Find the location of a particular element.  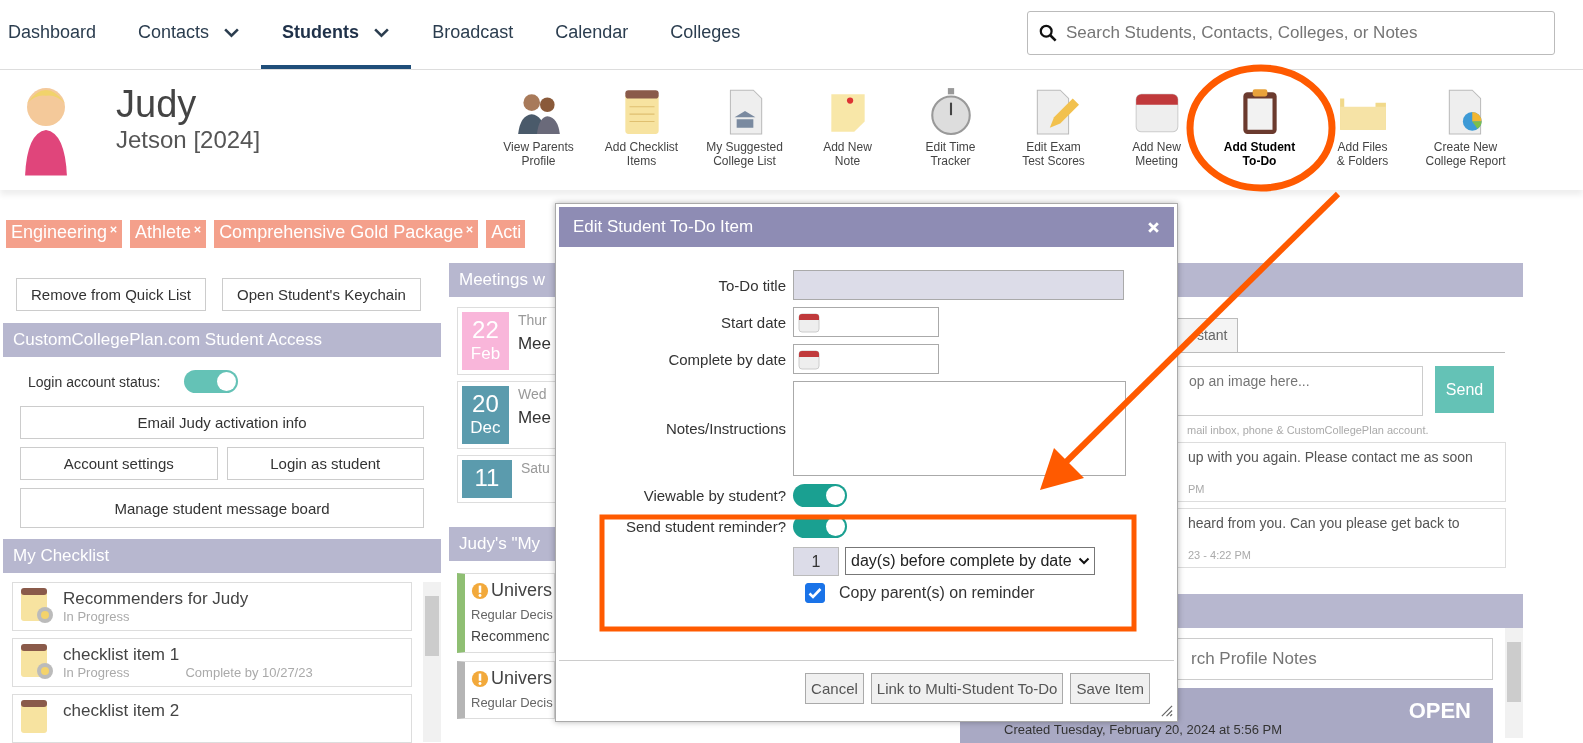

date-month: Feb is located at coordinates (485, 354).